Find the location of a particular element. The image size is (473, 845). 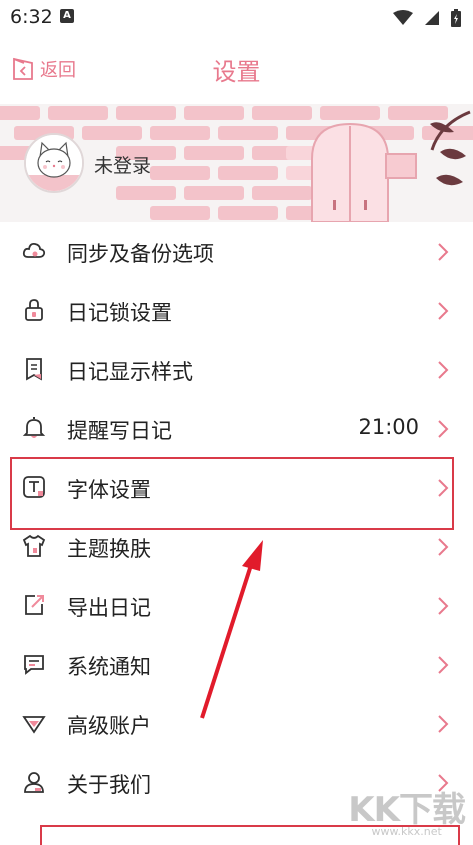

watermark-text: KK下载 is located at coordinates (407, 810).